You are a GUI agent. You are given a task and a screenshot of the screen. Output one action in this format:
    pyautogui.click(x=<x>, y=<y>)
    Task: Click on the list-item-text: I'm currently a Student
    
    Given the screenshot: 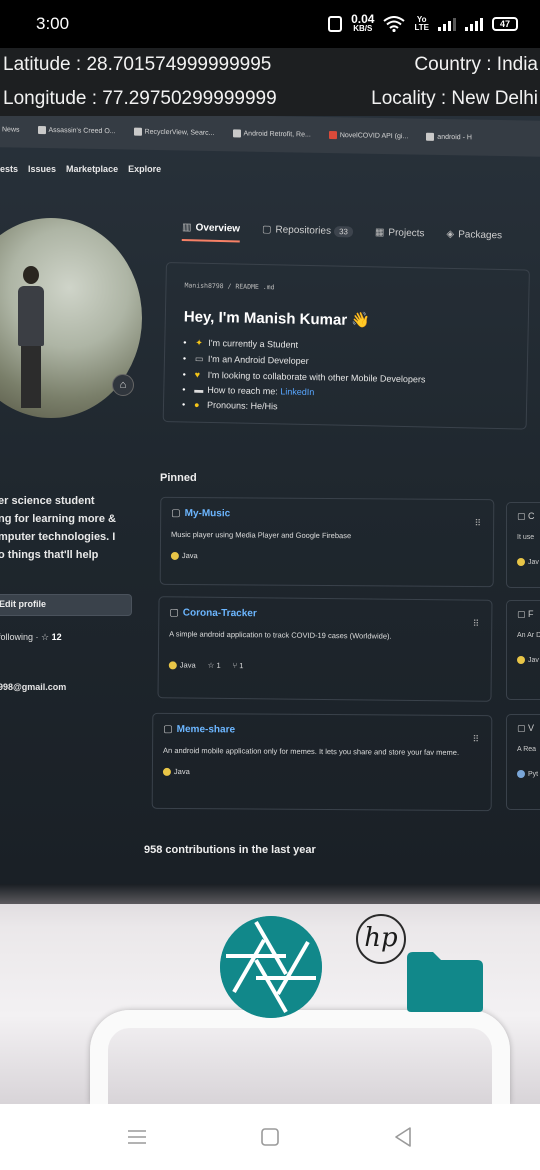 What is the action you would take?
    pyautogui.click(x=253, y=343)
    